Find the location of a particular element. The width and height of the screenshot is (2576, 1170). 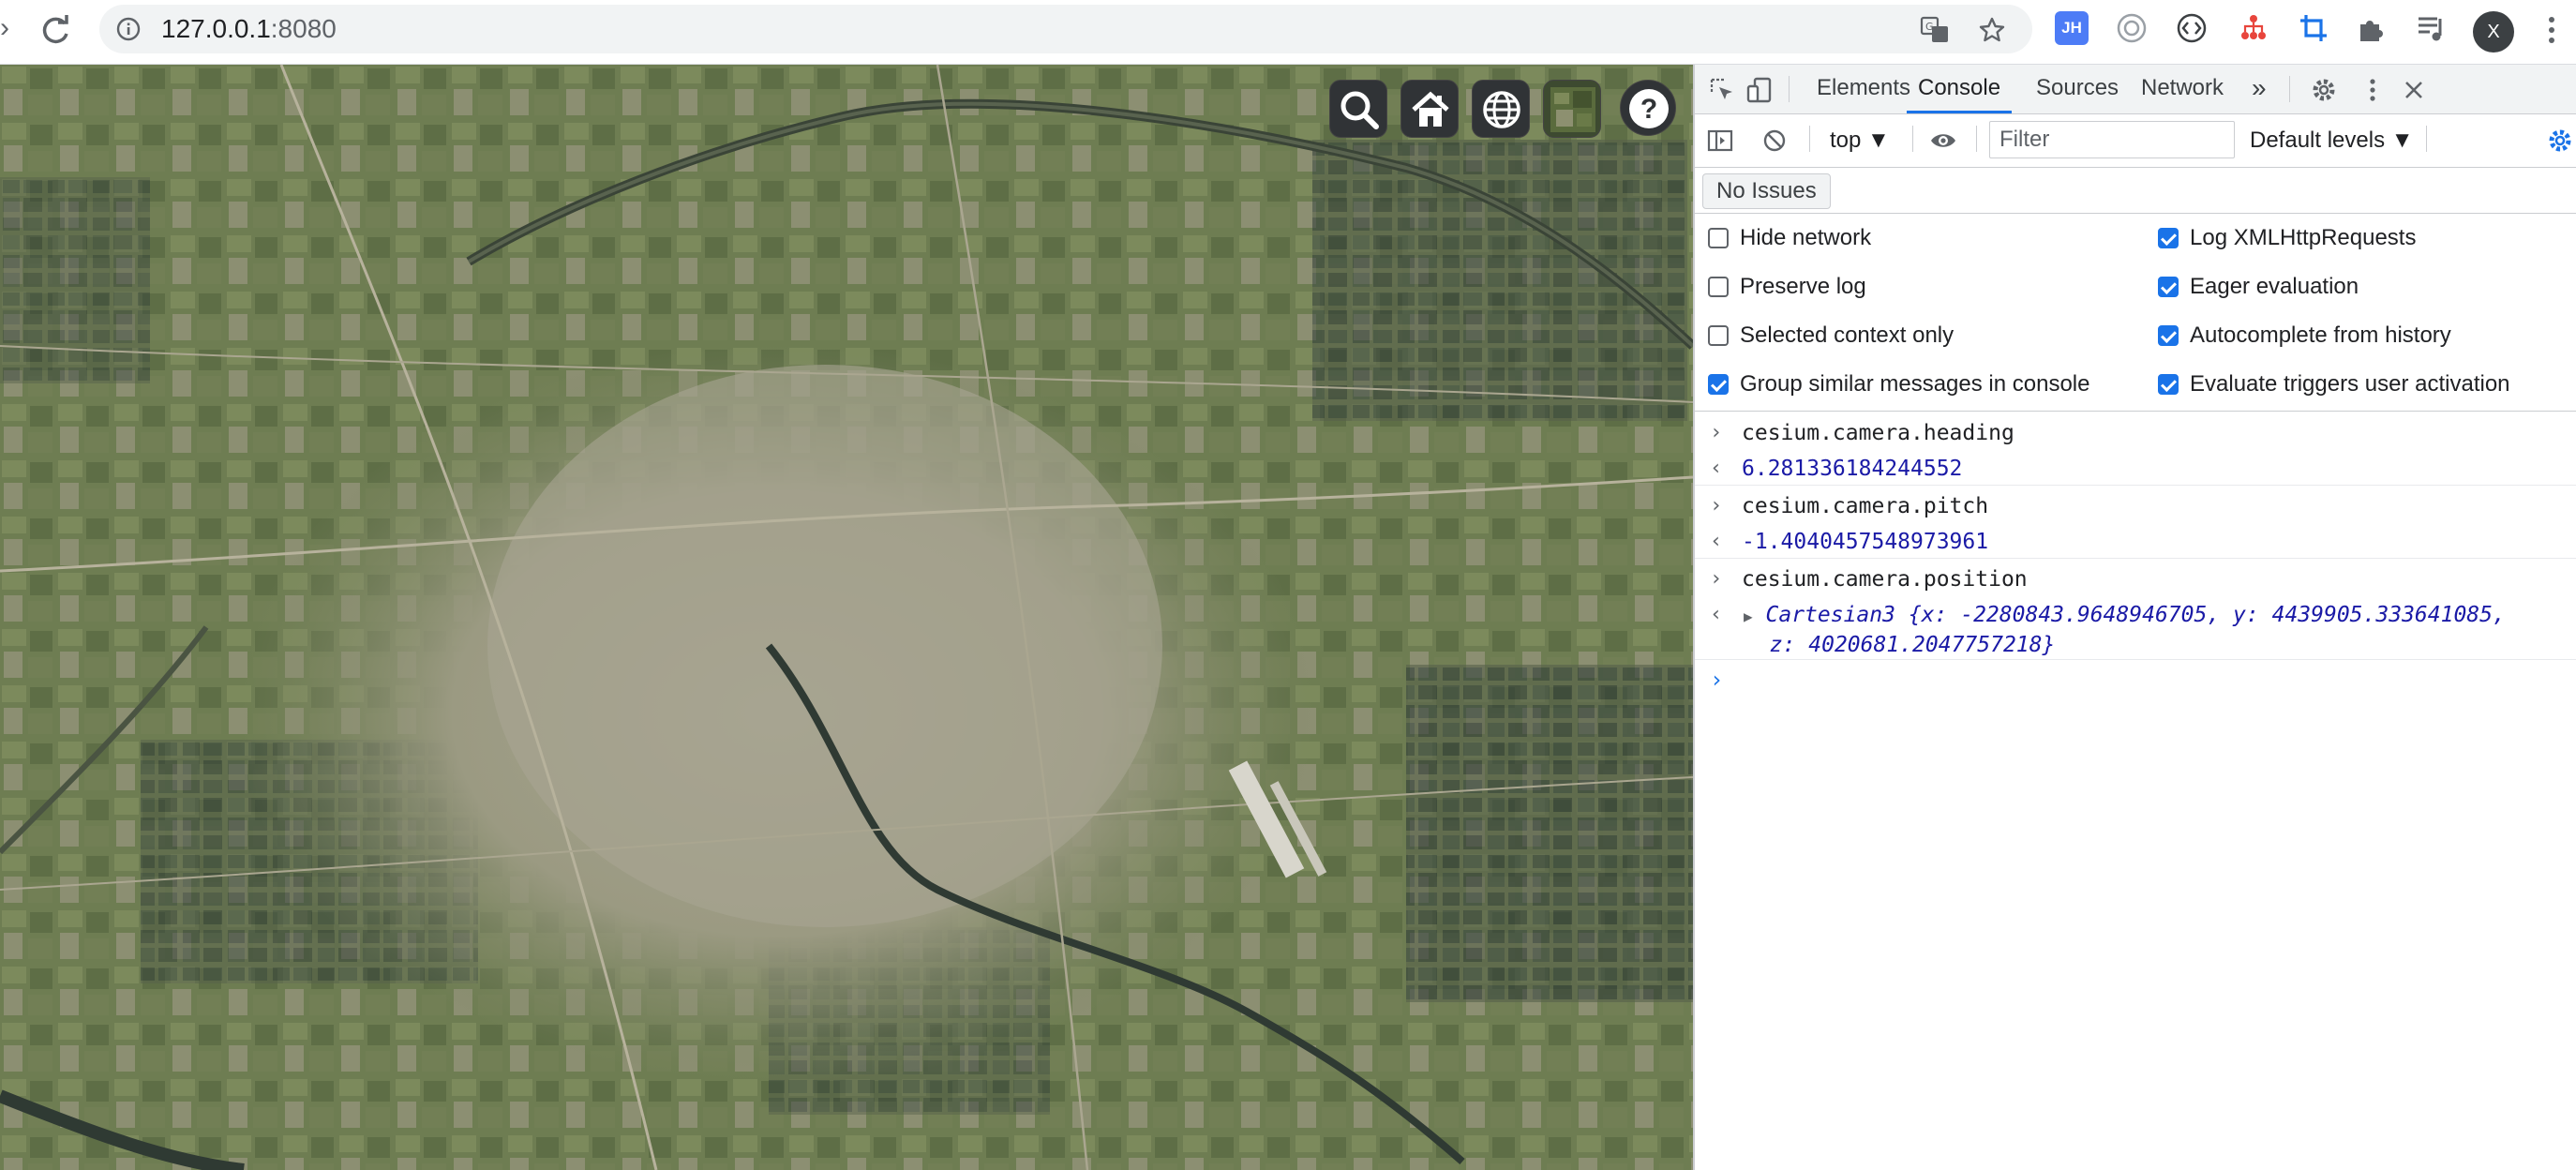

url-text: 127.0.0.1:8080 is located at coordinates (249, 29).